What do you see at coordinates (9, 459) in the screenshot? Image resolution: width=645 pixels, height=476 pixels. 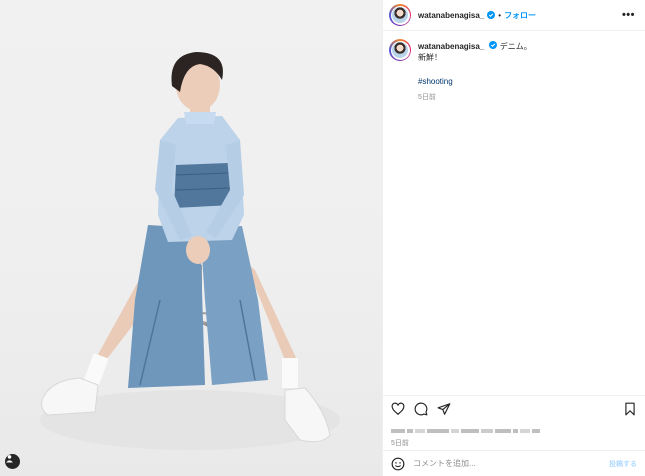 I see `person-icon` at bounding box center [9, 459].